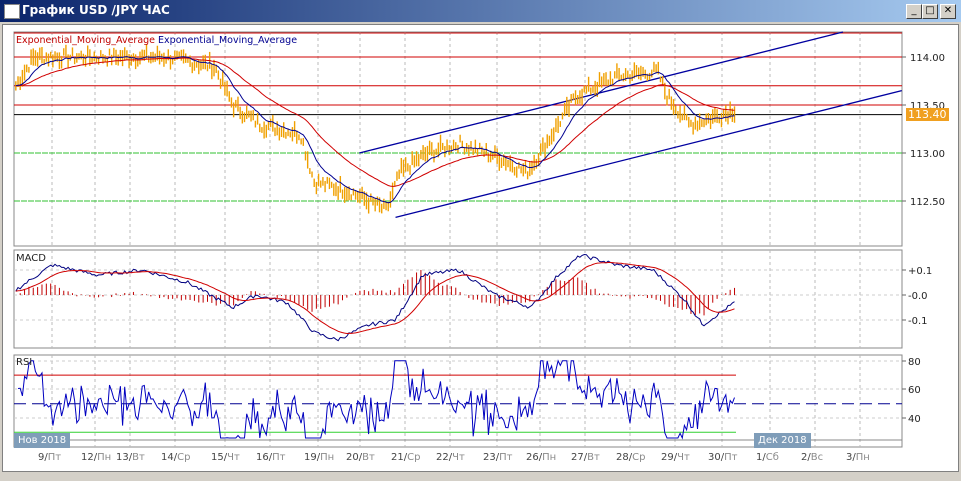  Describe the element at coordinates (124, 457) in the screenshot. I see `day-number: 13/` at that location.